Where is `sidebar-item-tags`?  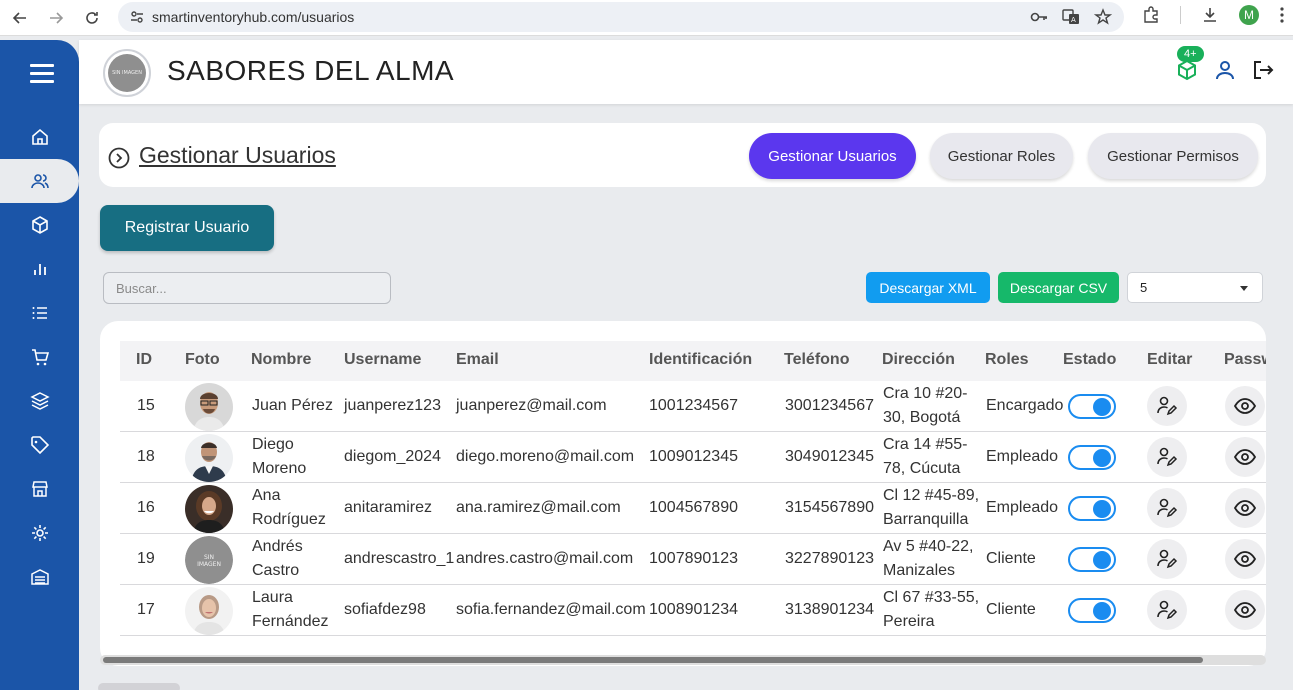
sidebar-item-tags is located at coordinates (39, 445).